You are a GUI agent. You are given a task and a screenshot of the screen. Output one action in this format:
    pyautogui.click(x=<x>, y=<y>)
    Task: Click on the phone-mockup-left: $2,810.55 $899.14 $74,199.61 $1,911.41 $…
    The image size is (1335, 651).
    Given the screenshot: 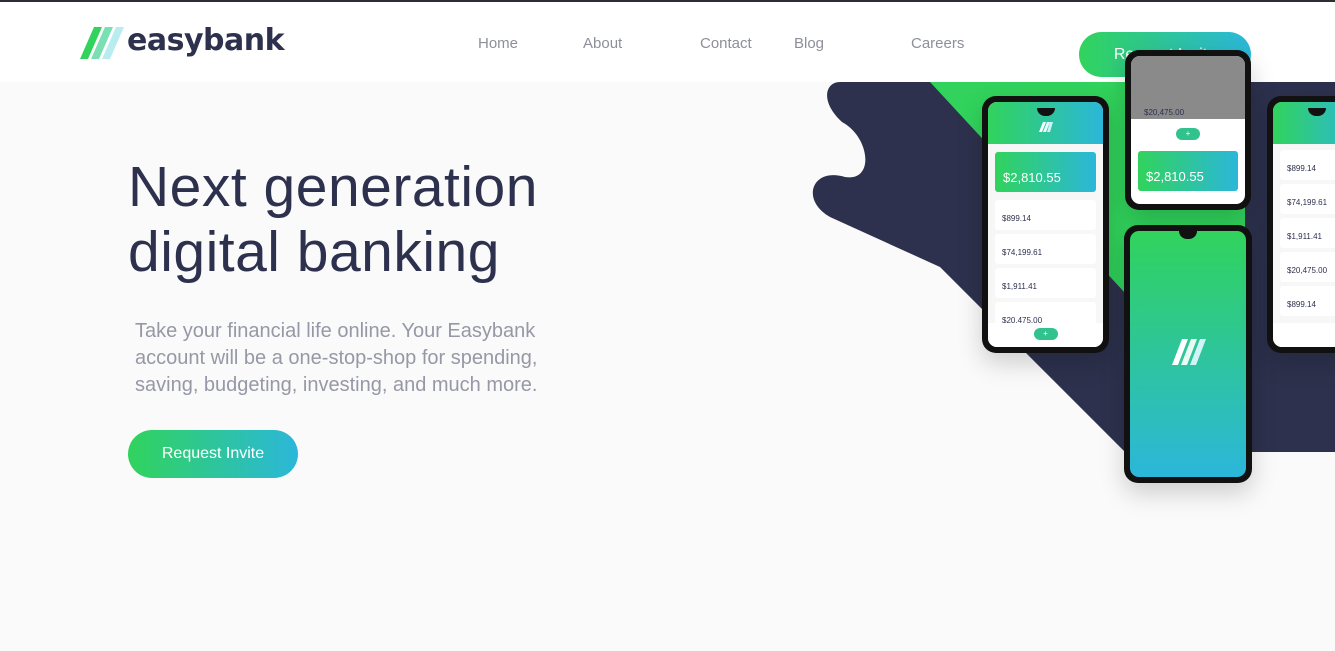 What is the action you would take?
    pyautogui.click(x=1045, y=224)
    